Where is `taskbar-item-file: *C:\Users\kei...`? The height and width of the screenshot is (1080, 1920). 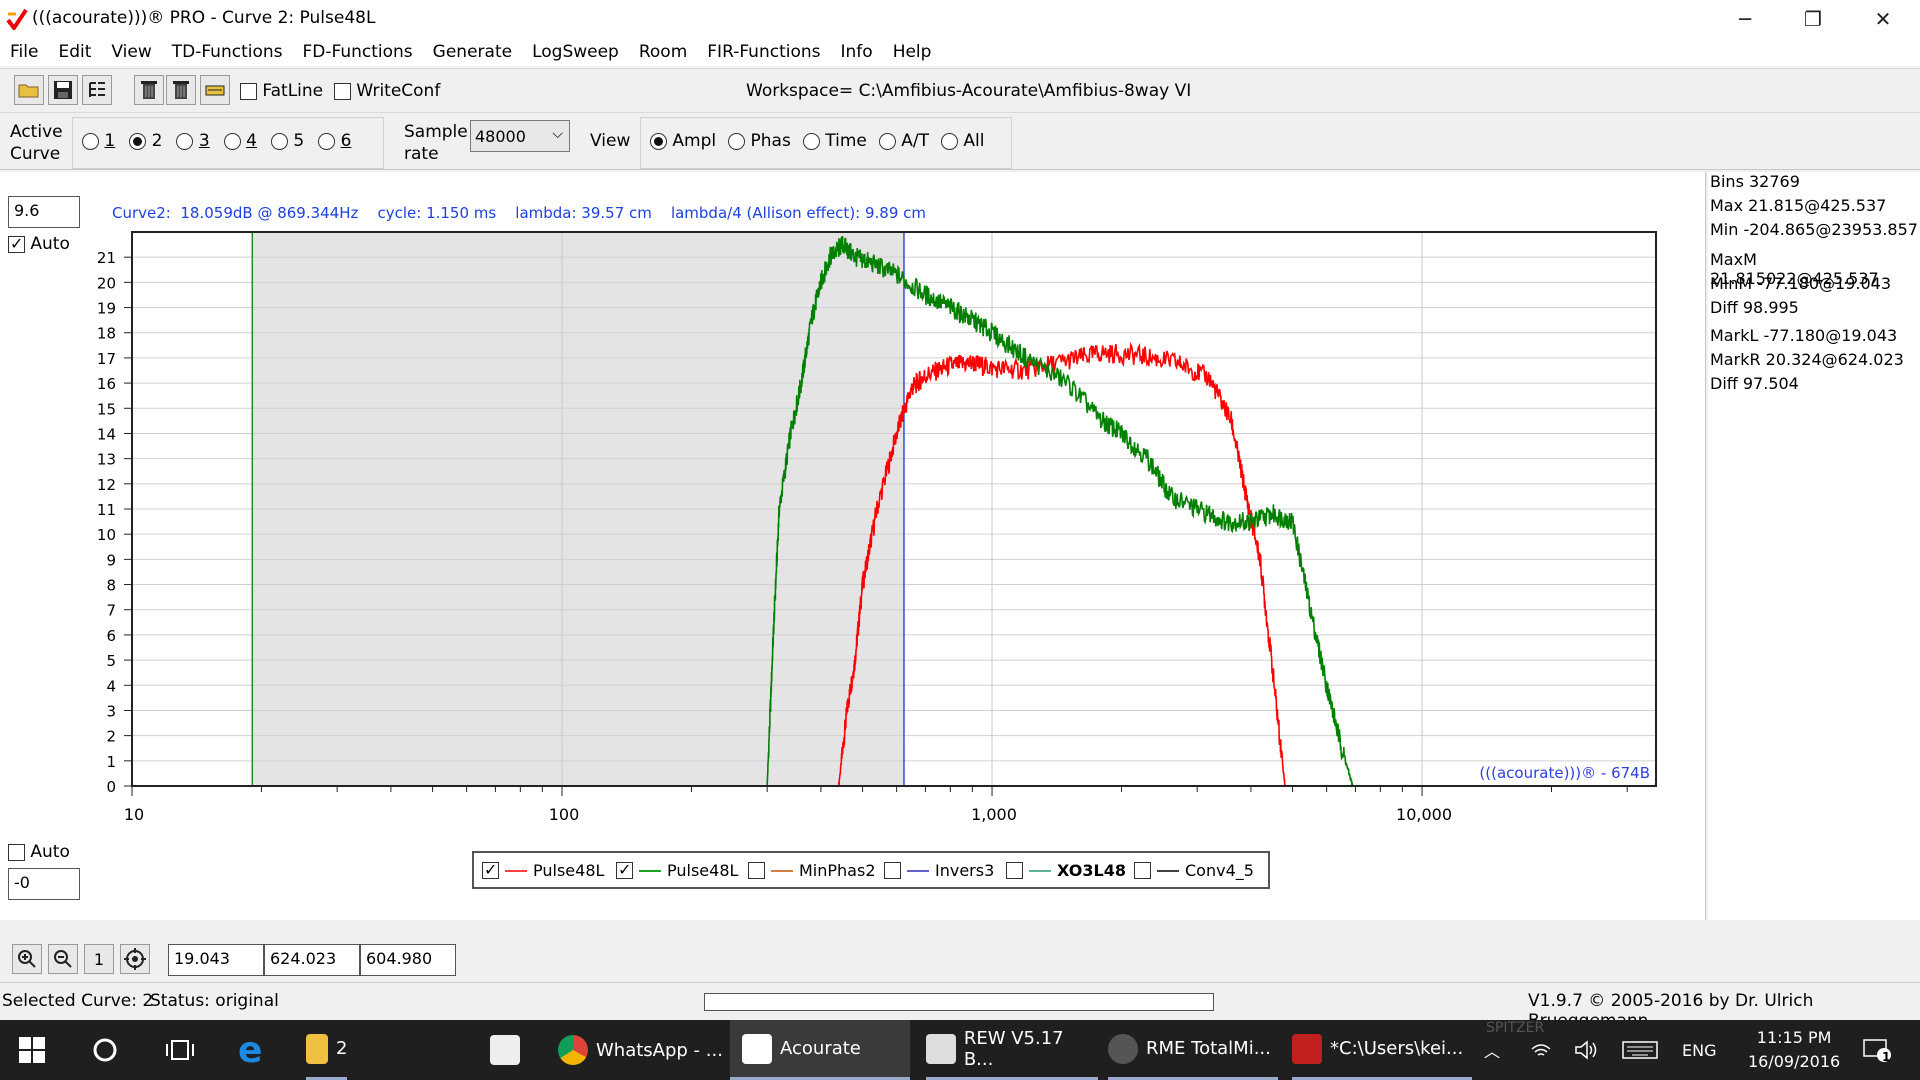
taskbar-item-file: *C:\Users\kei... is located at coordinates (1382, 1050).